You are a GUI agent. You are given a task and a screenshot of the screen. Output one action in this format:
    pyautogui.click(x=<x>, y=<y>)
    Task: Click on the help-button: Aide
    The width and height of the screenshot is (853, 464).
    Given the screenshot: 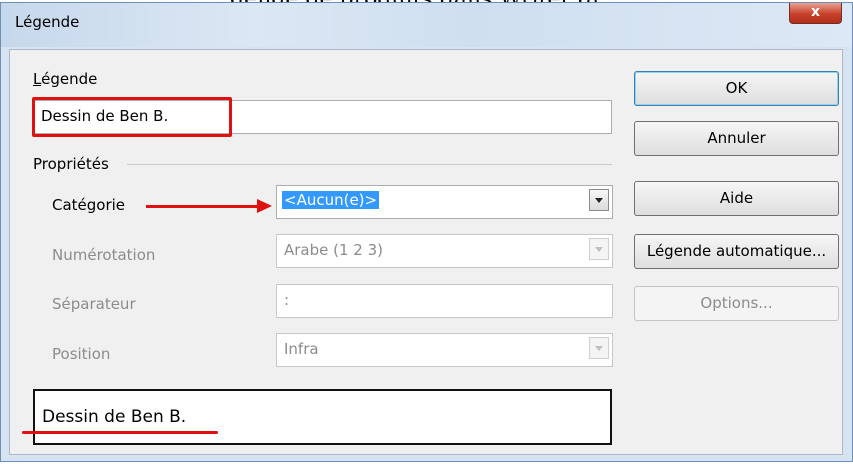 What is the action you would take?
    pyautogui.click(x=736, y=198)
    